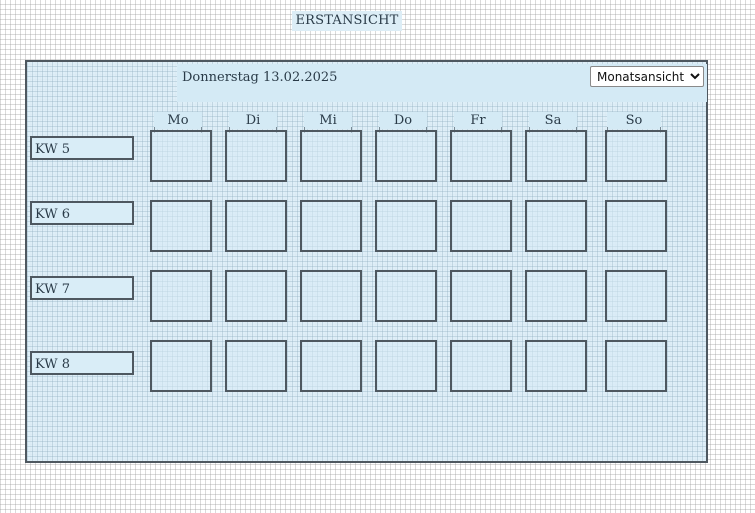 This screenshot has width=755, height=513. Describe the element at coordinates (406, 366) in the screenshot. I see `day-cell-kw8-do` at that location.